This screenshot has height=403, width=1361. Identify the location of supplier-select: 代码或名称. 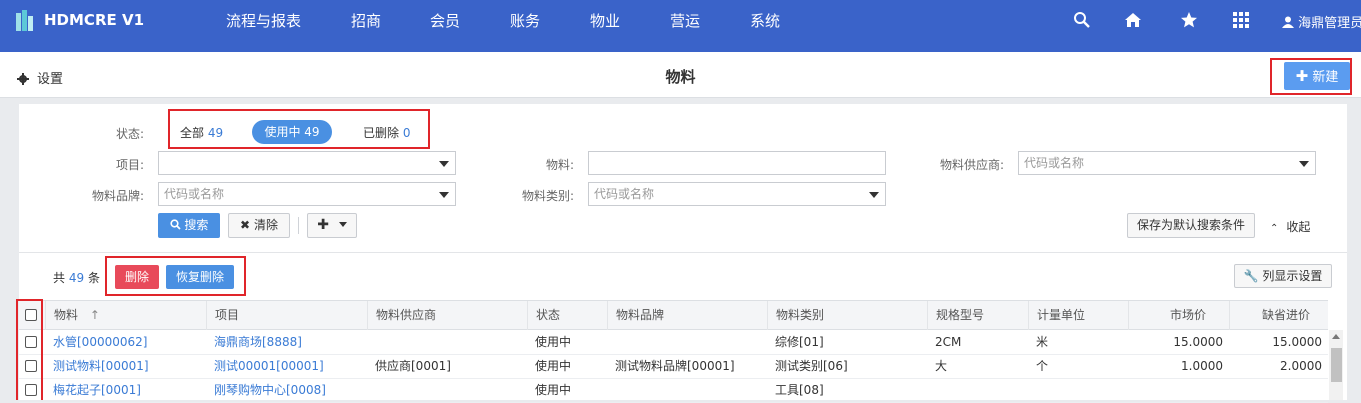
(1167, 163).